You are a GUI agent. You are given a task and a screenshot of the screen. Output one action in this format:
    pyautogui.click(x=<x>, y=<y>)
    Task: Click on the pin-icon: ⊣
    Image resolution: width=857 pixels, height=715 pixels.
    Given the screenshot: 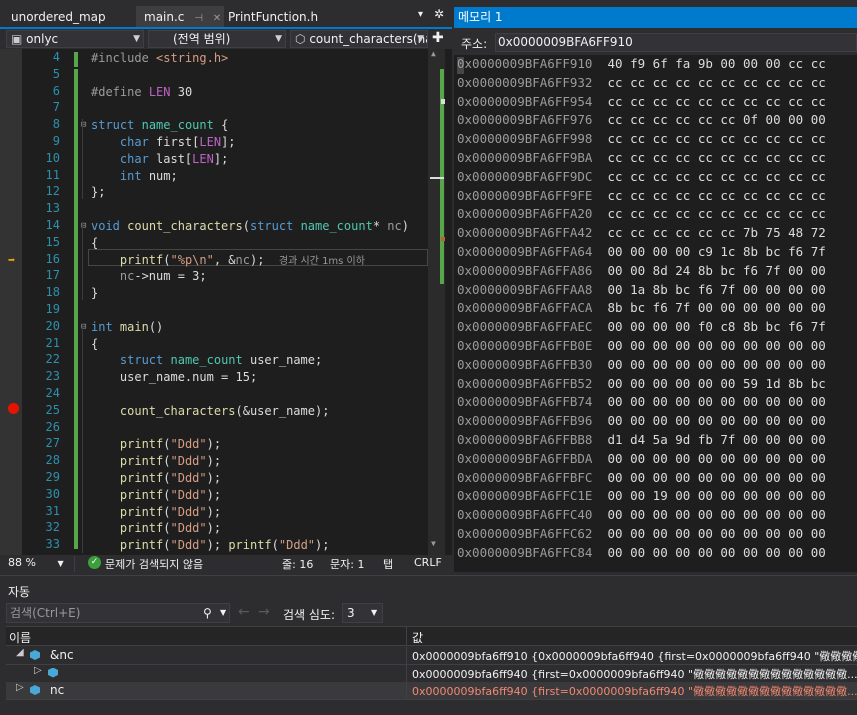 What is the action you would take?
    pyautogui.click(x=198, y=18)
    